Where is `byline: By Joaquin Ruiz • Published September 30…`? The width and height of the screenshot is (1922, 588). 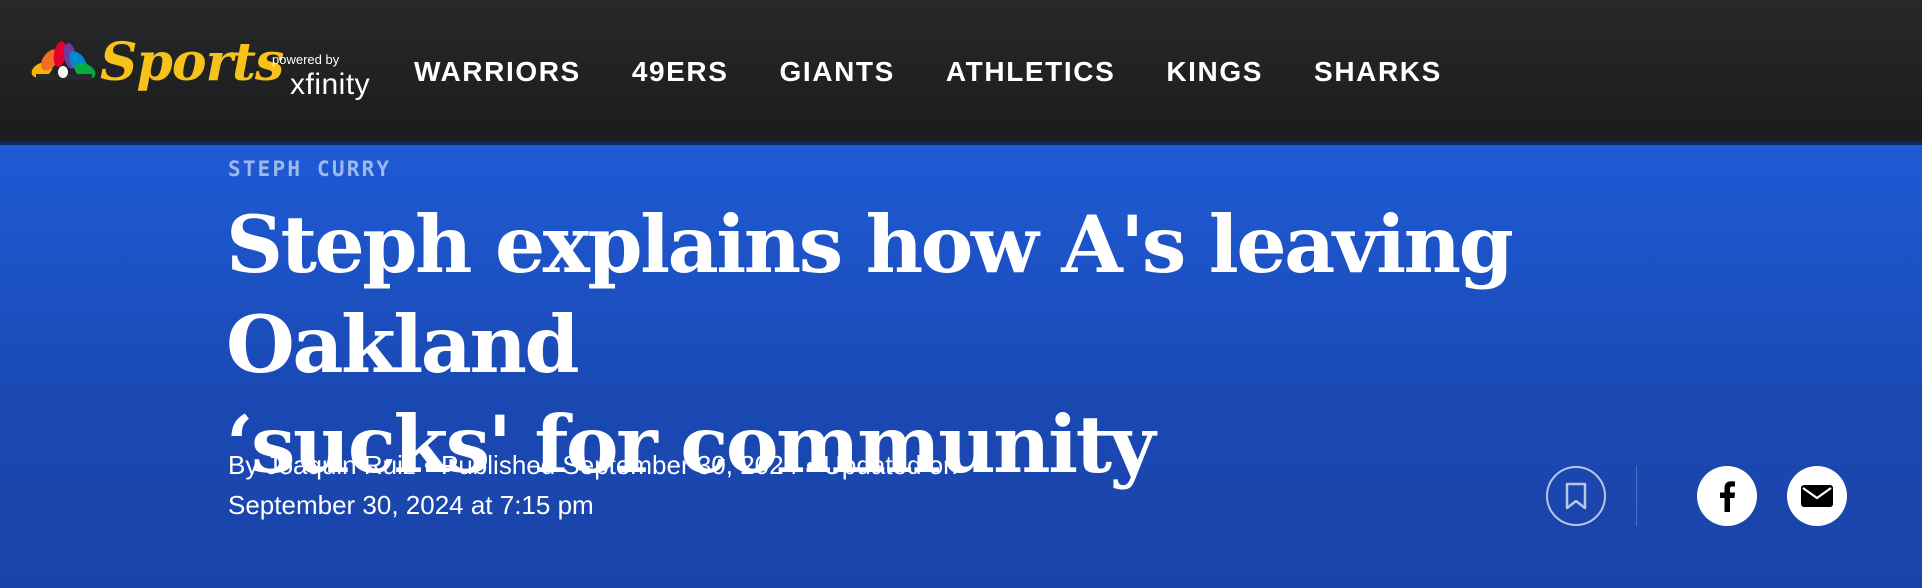
byline: By Joaquin Ruiz • Published September 30… is located at coordinates (648, 485).